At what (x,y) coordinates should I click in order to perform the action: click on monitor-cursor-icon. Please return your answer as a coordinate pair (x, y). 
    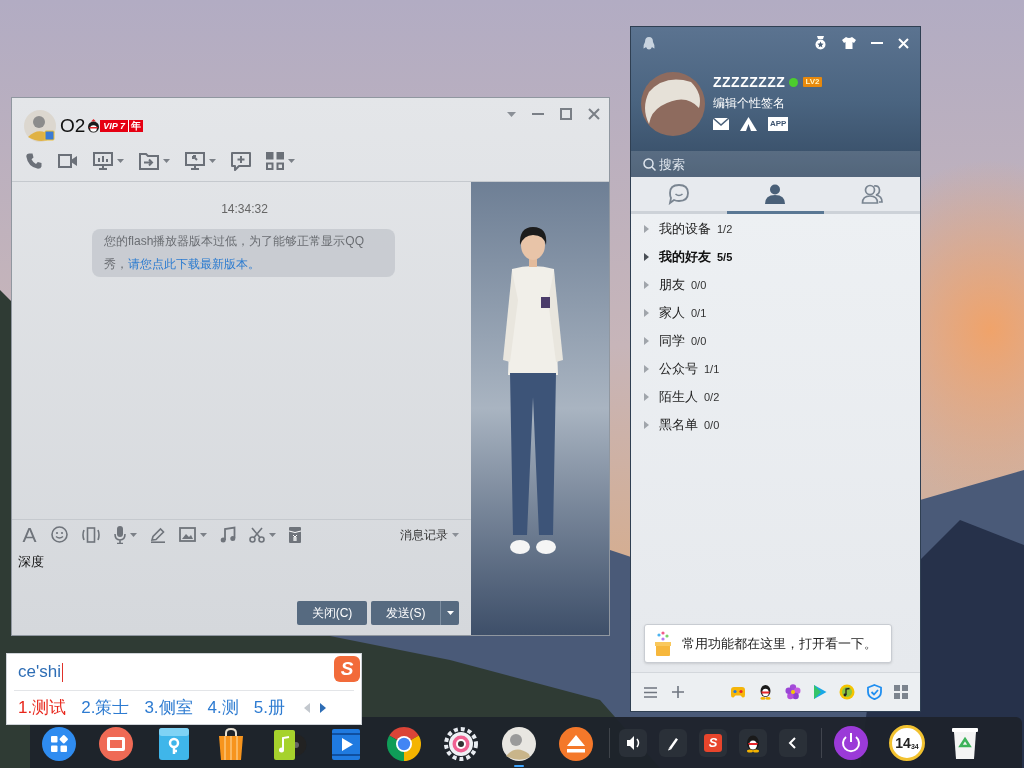
    Looking at the image, I should click on (195, 161).